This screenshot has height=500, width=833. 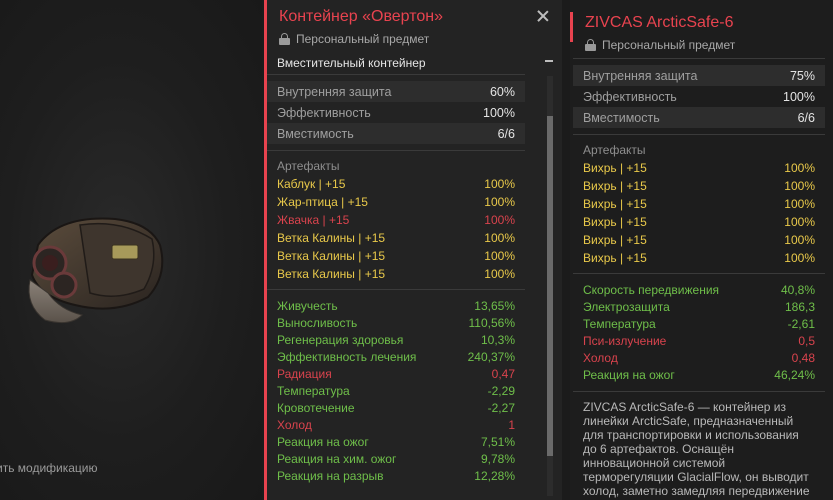 What do you see at coordinates (550, 286) in the screenshot?
I see `scroll-thumb` at bounding box center [550, 286].